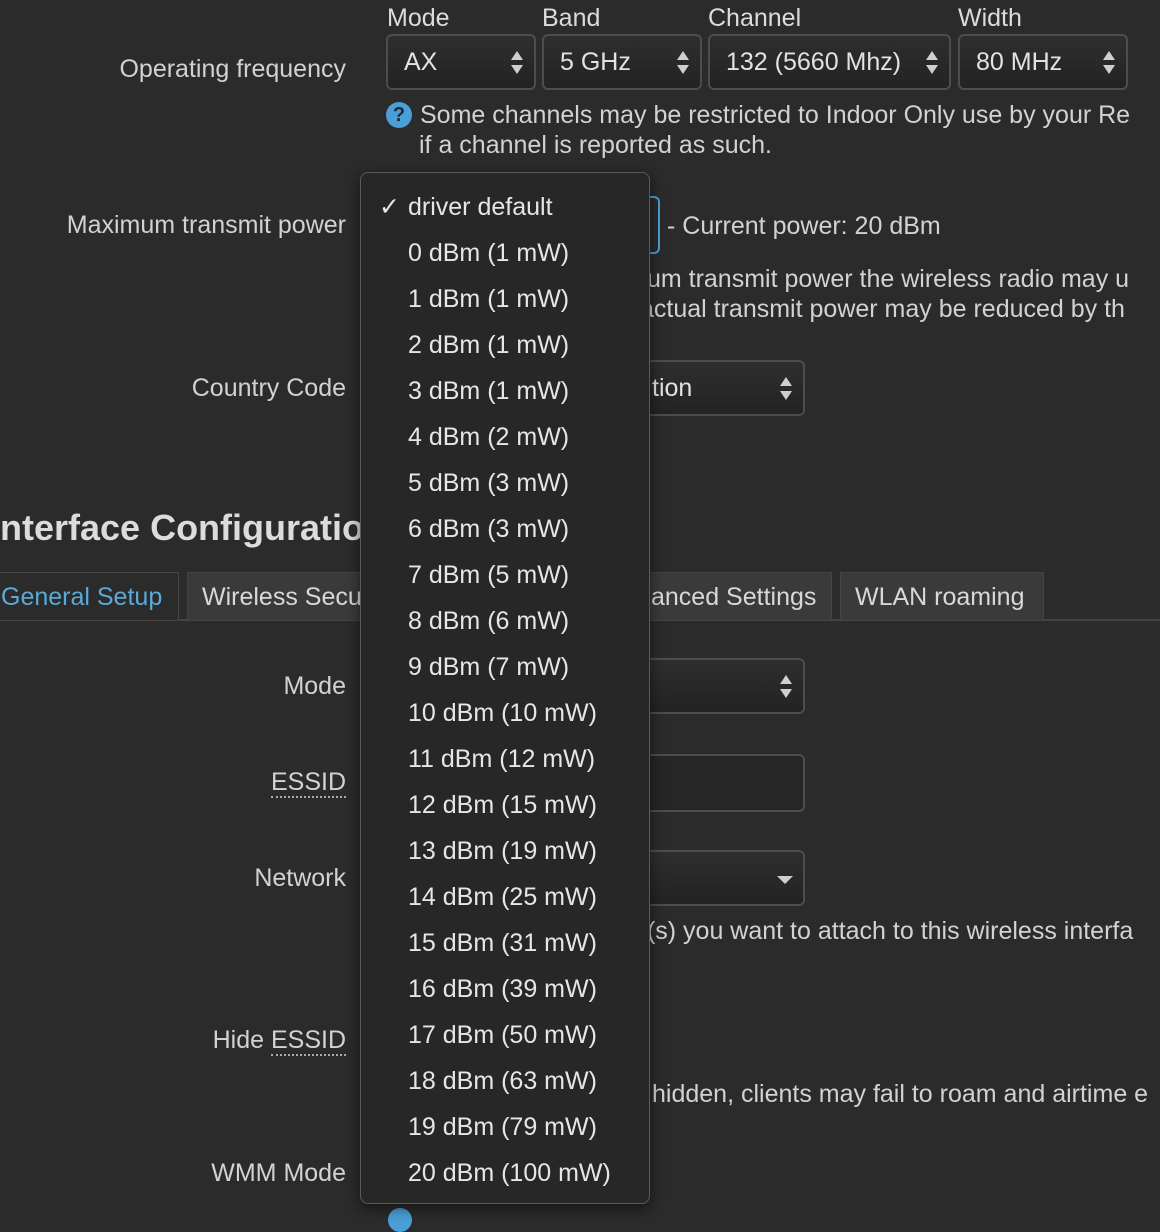 This screenshot has width=1160, height=1232. What do you see at coordinates (1019, 62) in the screenshot?
I see `width-select-value: 80 MHz` at bounding box center [1019, 62].